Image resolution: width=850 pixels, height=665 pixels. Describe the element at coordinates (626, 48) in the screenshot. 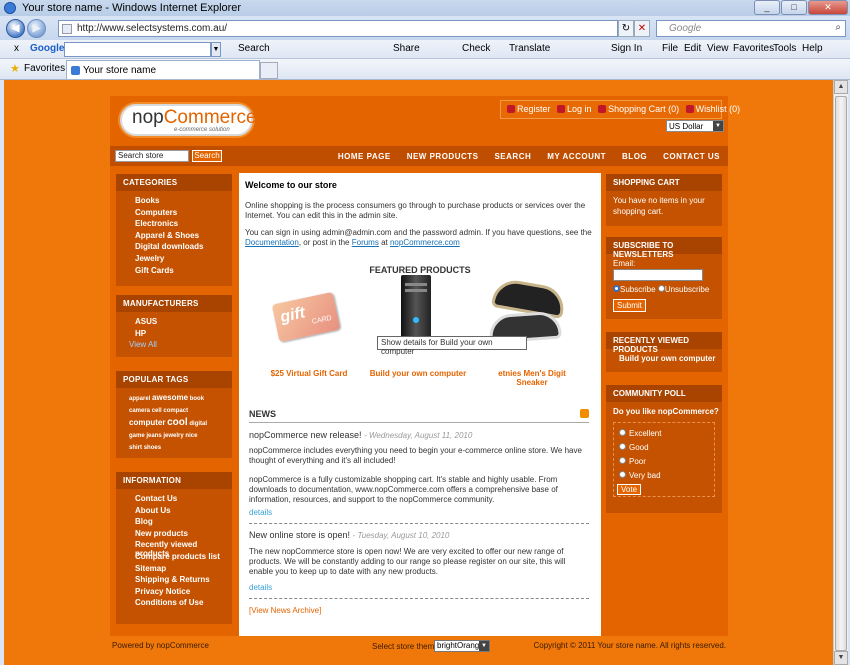

I see `toolbar-signin-button: Sign In` at that location.